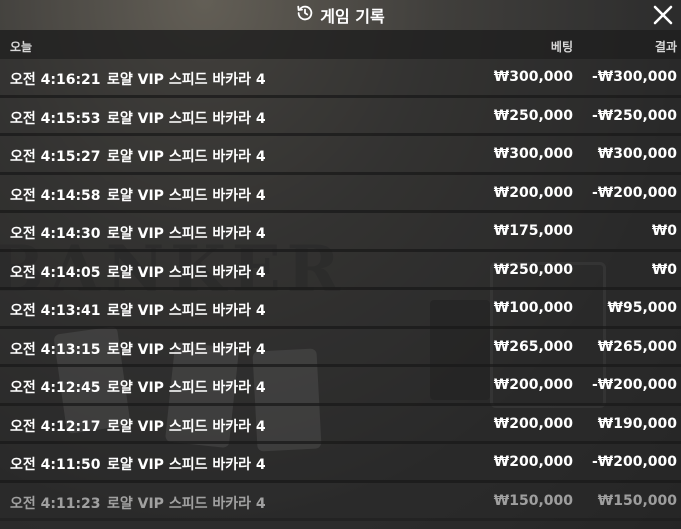  Describe the element at coordinates (637, 154) in the screenshot. I see `row-result: ₩300,000` at that location.